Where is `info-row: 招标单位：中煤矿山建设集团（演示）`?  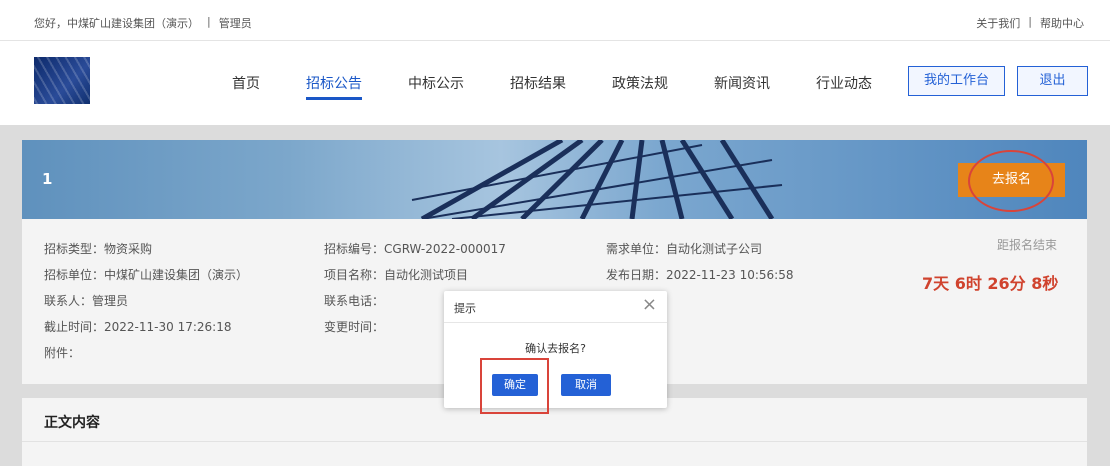
info-row: 招标单位：中煤矿山建设集团（演示） is located at coordinates (146, 275).